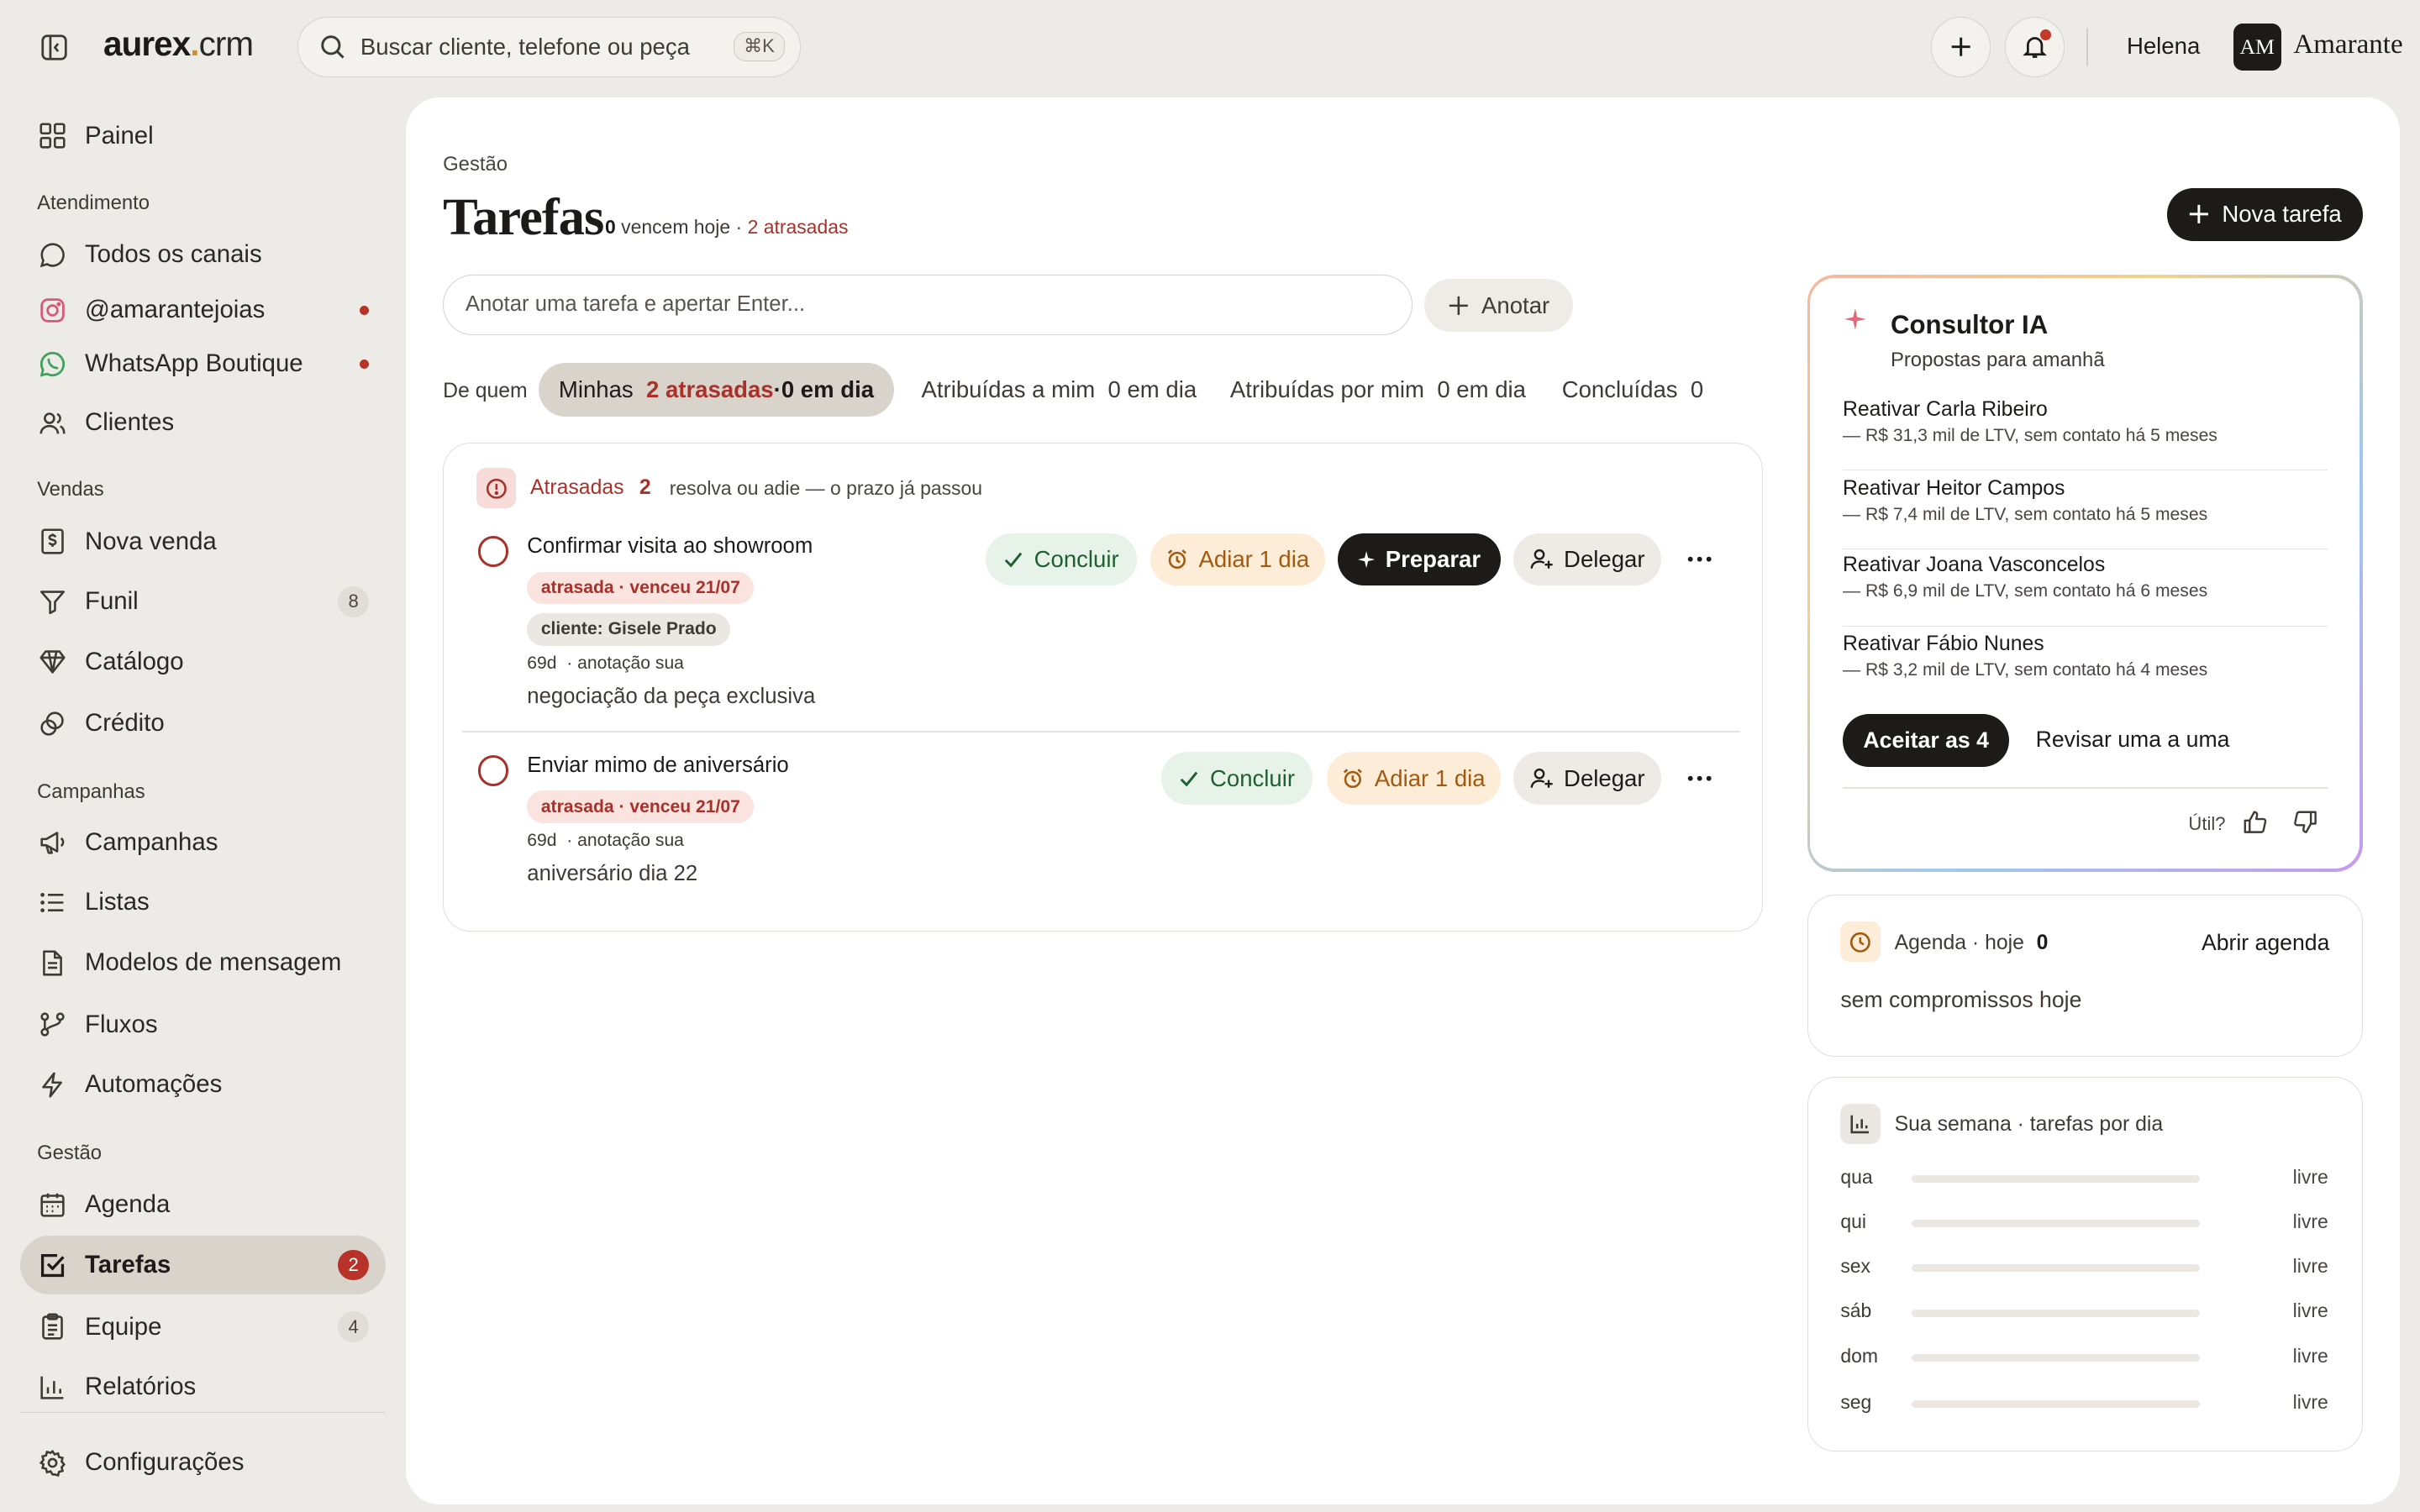  What do you see at coordinates (717, 389) in the screenshot?
I see `tab-minhas: Minhas 2 atrasadas · 0 em dia` at bounding box center [717, 389].